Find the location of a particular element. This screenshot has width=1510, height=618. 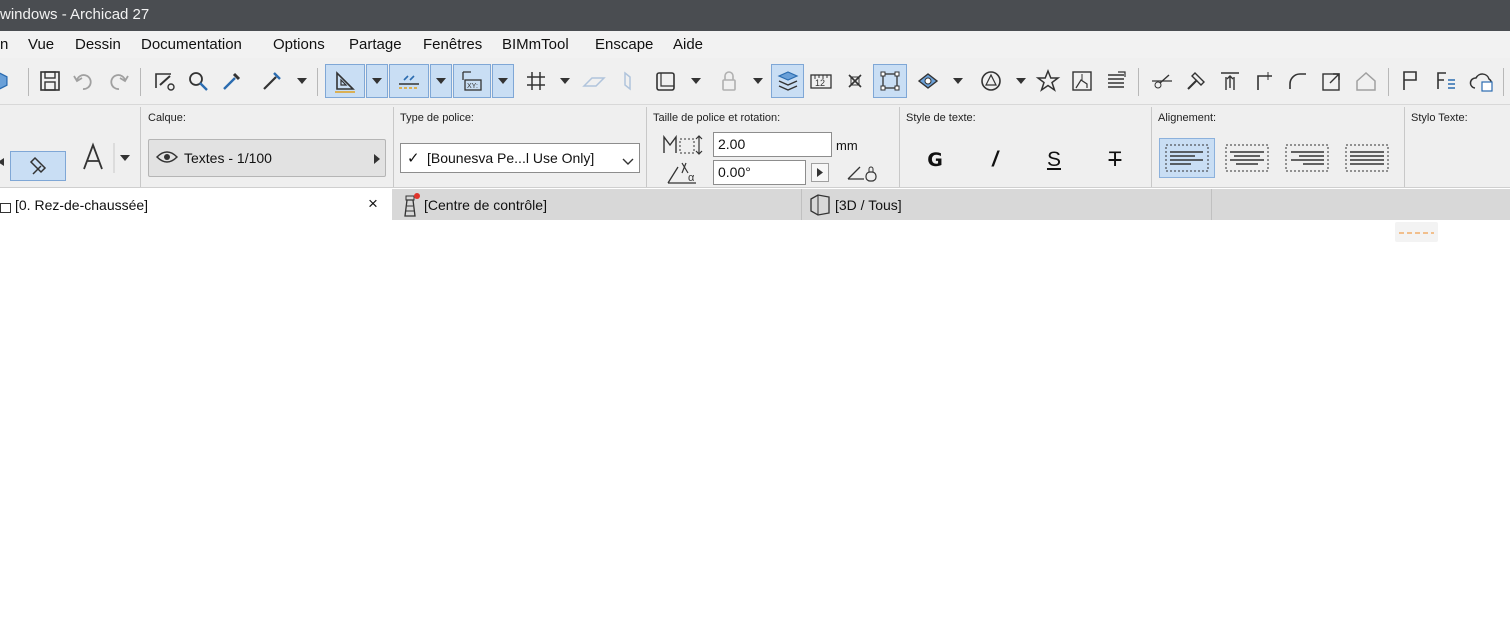

text-anchor-icon is located at coordinates (38, 165).